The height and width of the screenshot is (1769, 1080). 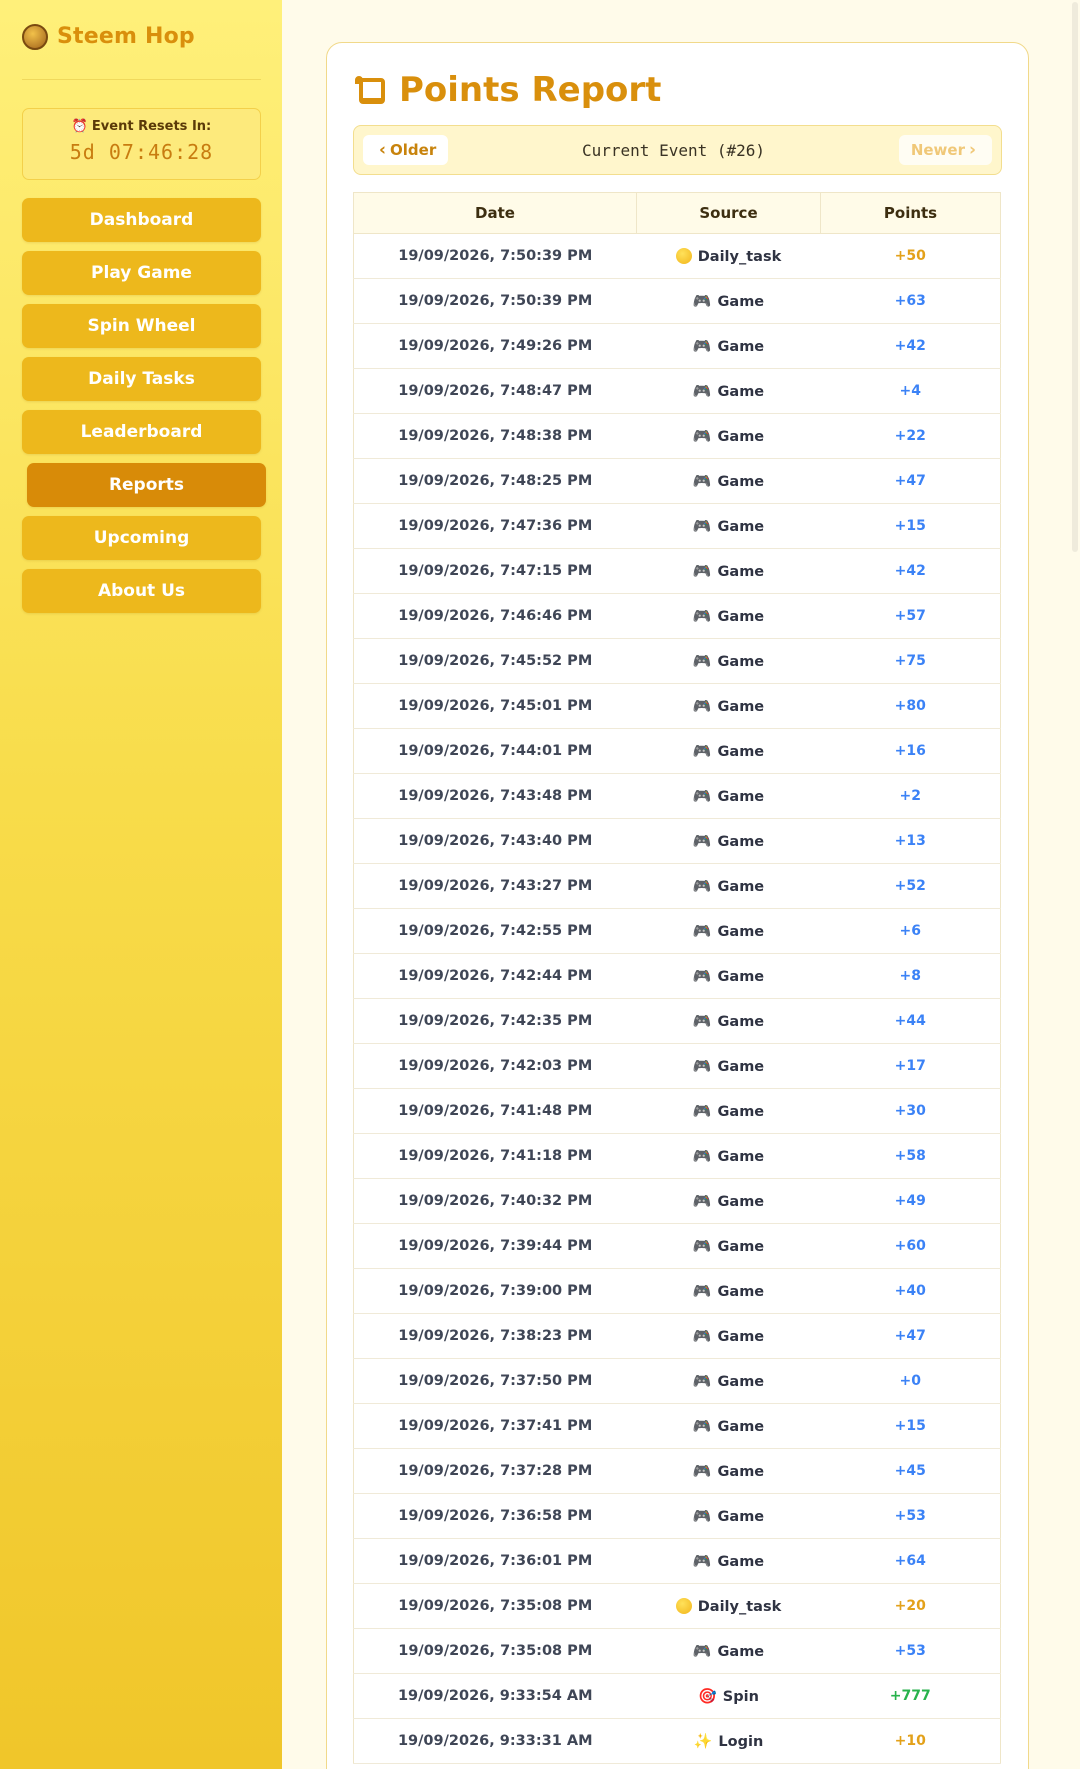 I want to click on older-button: ‹ Older, so click(x=406, y=150).